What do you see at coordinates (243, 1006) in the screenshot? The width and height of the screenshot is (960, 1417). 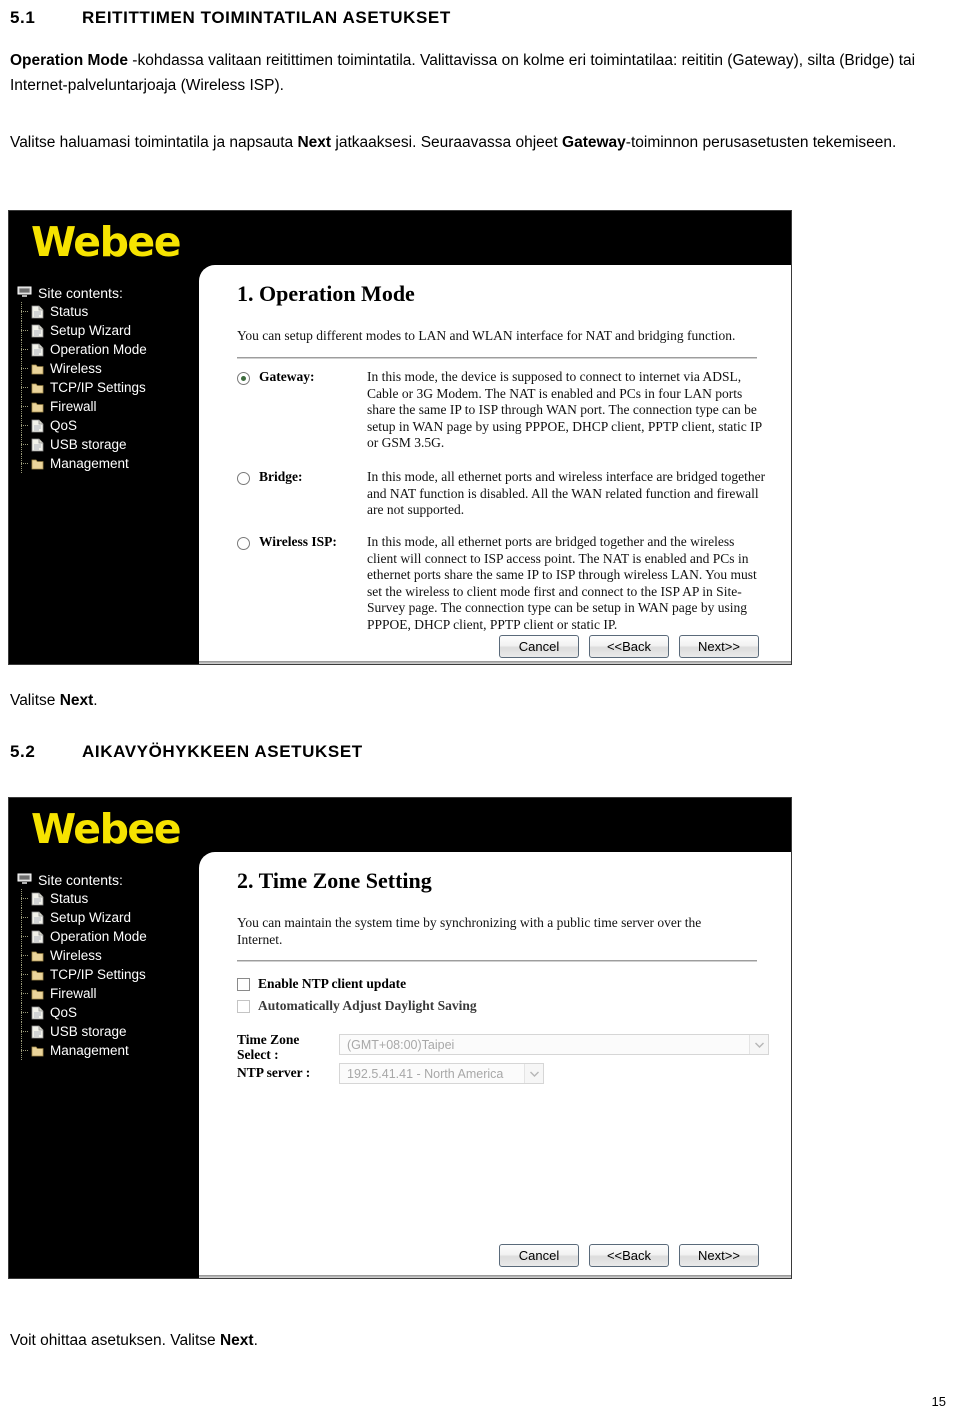 I see `checkbox-daylight-saving` at bounding box center [243, 1006].